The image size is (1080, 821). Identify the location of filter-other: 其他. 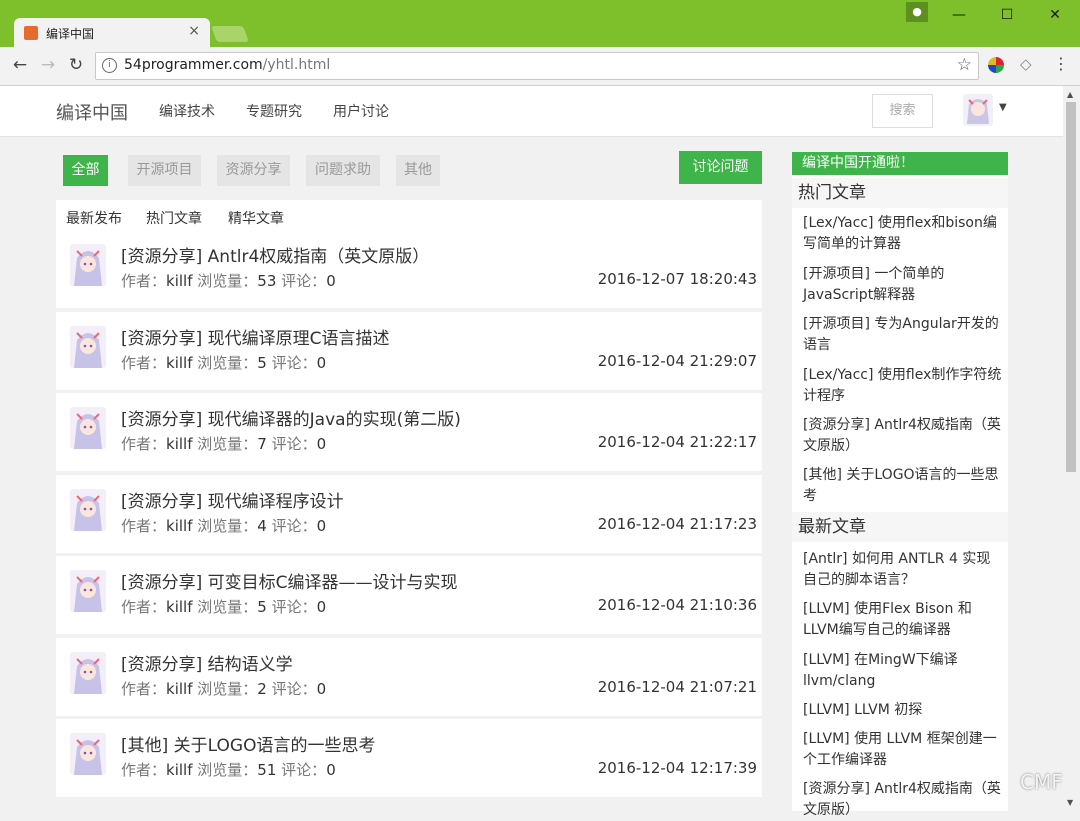
(418, 170).